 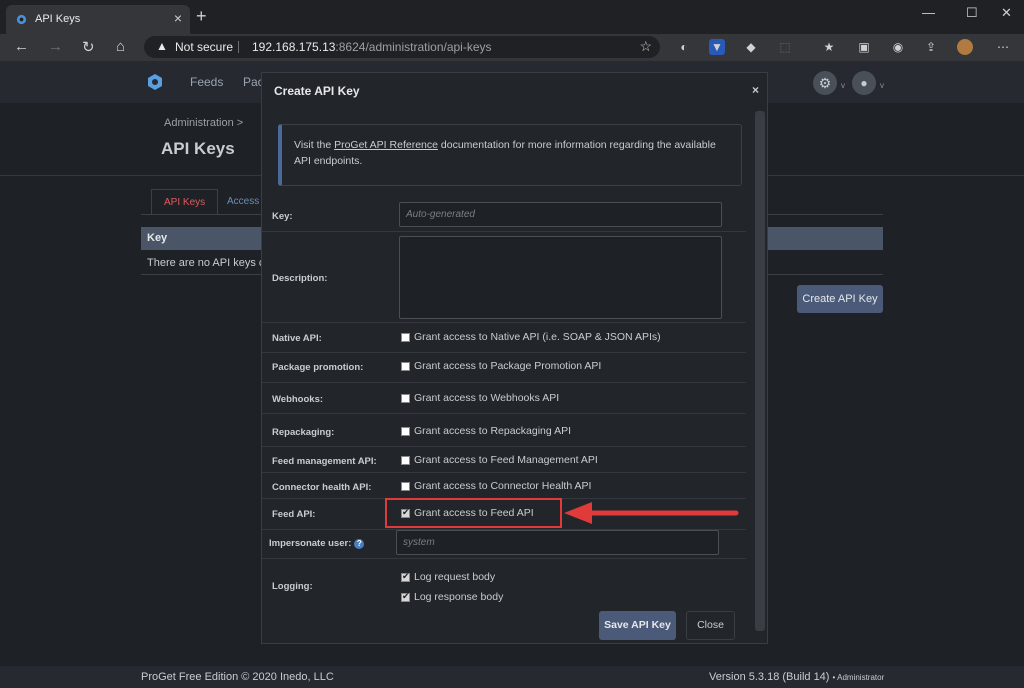 What do you see at coordinates (198, 148) in the screenshot?
I see `page-title: API Keys` at bounding box center [198, 148].